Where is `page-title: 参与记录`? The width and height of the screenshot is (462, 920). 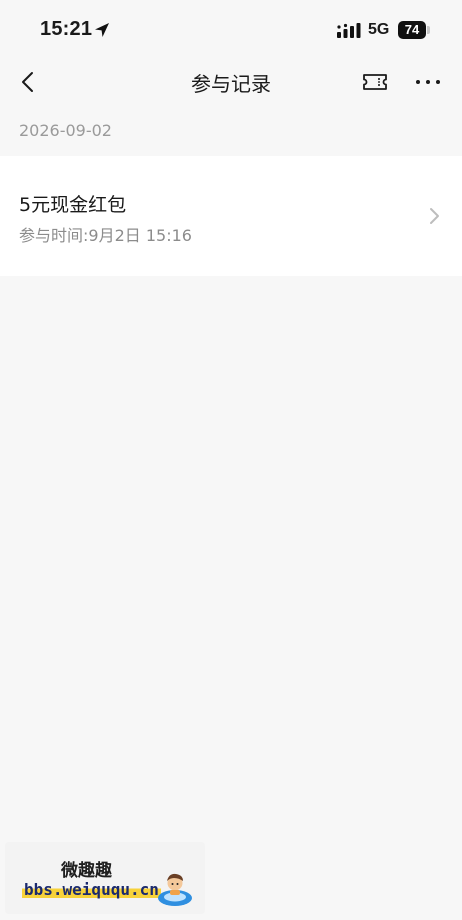
page-title: 参与记录 is located at coordinates (231, 84).